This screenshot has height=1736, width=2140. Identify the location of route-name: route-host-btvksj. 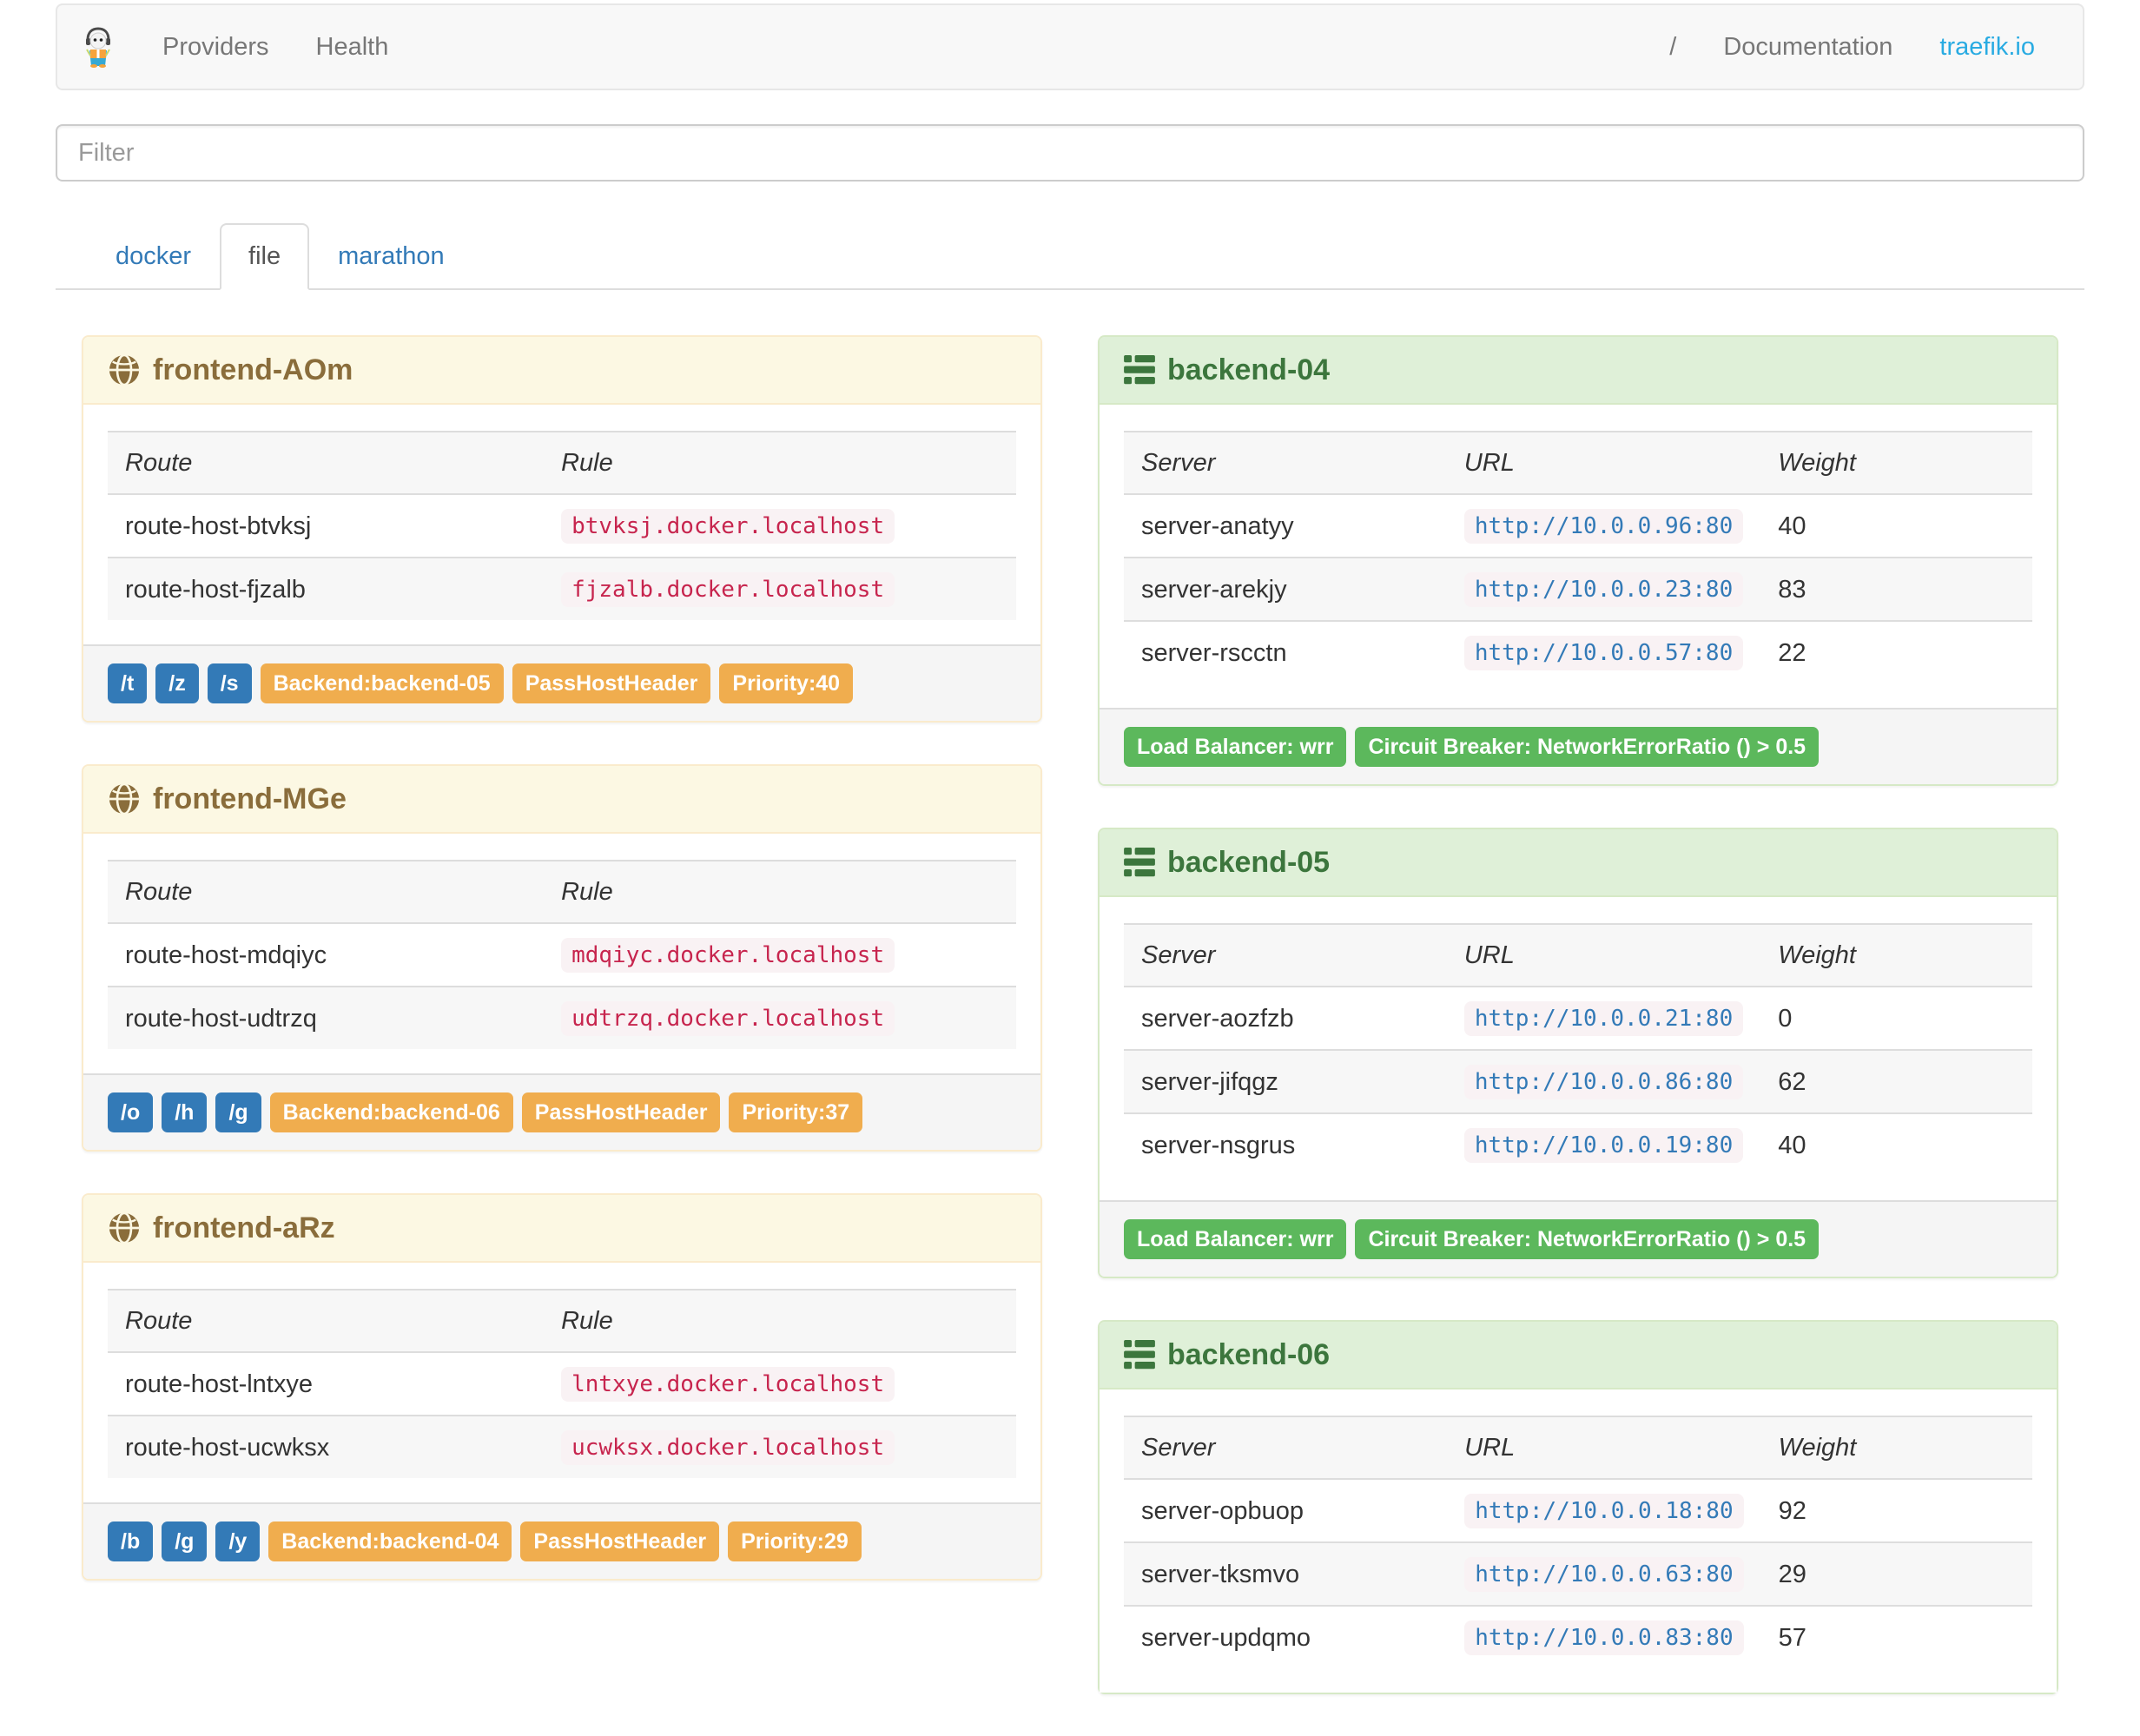
(219, 526).